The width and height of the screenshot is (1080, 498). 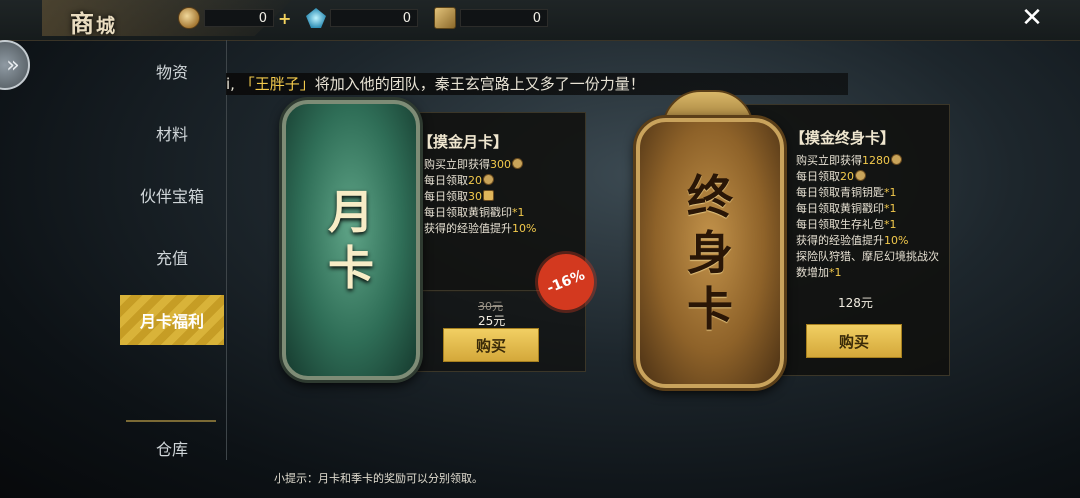 I want to click on close-button: ✕, so click(x=1032, y=18).